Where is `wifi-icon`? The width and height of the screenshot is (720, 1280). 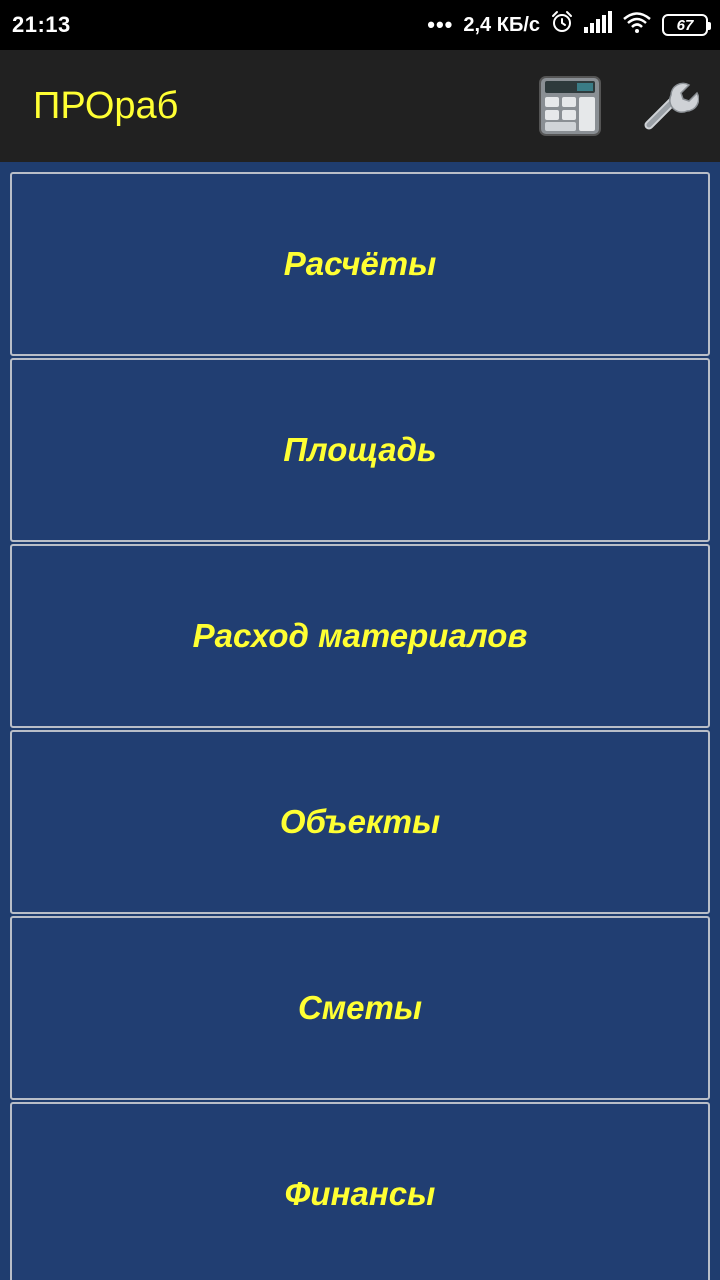 wifi-icon is located at coordinates (637, 25).